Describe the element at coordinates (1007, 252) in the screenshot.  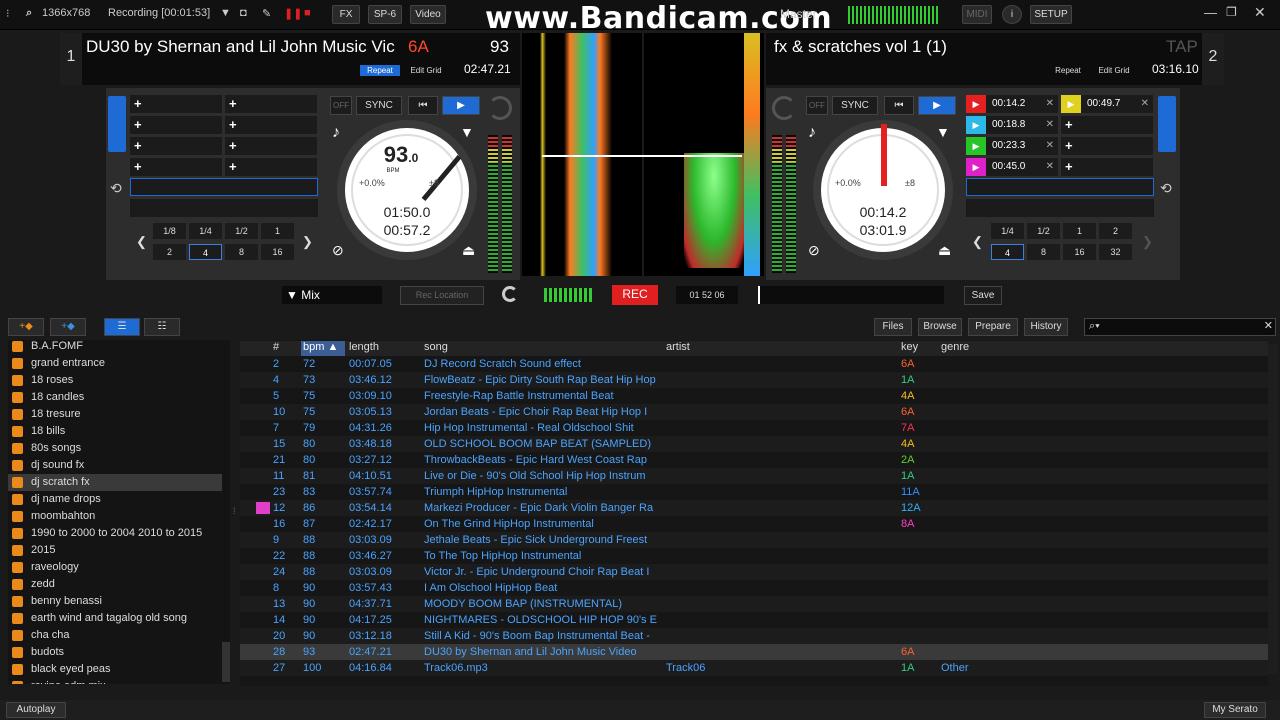
I see `deck2-loop-size-button: 4` at that location.